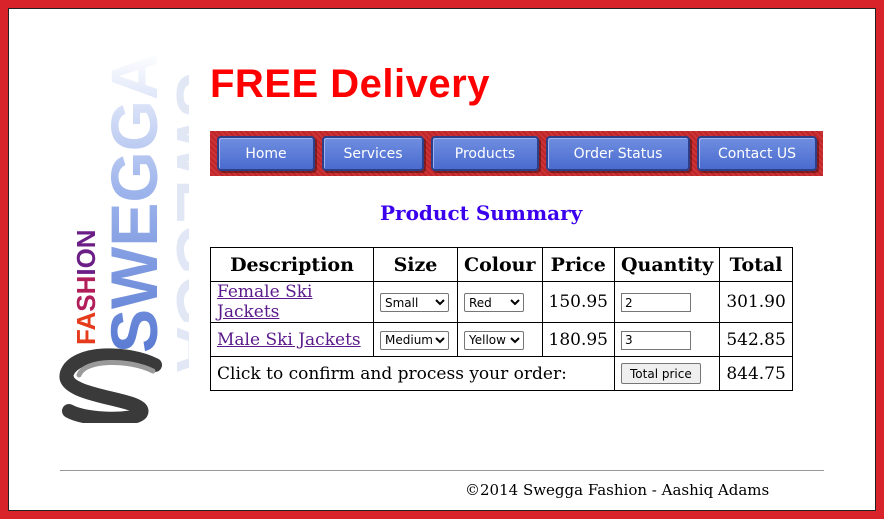 Image resolution: width=884 pixels, height=519 pixels. What do you see at coordinates (661, 374) in the screenshot?
I see `total-price-button: Total price` at bounding box center [661, 374].